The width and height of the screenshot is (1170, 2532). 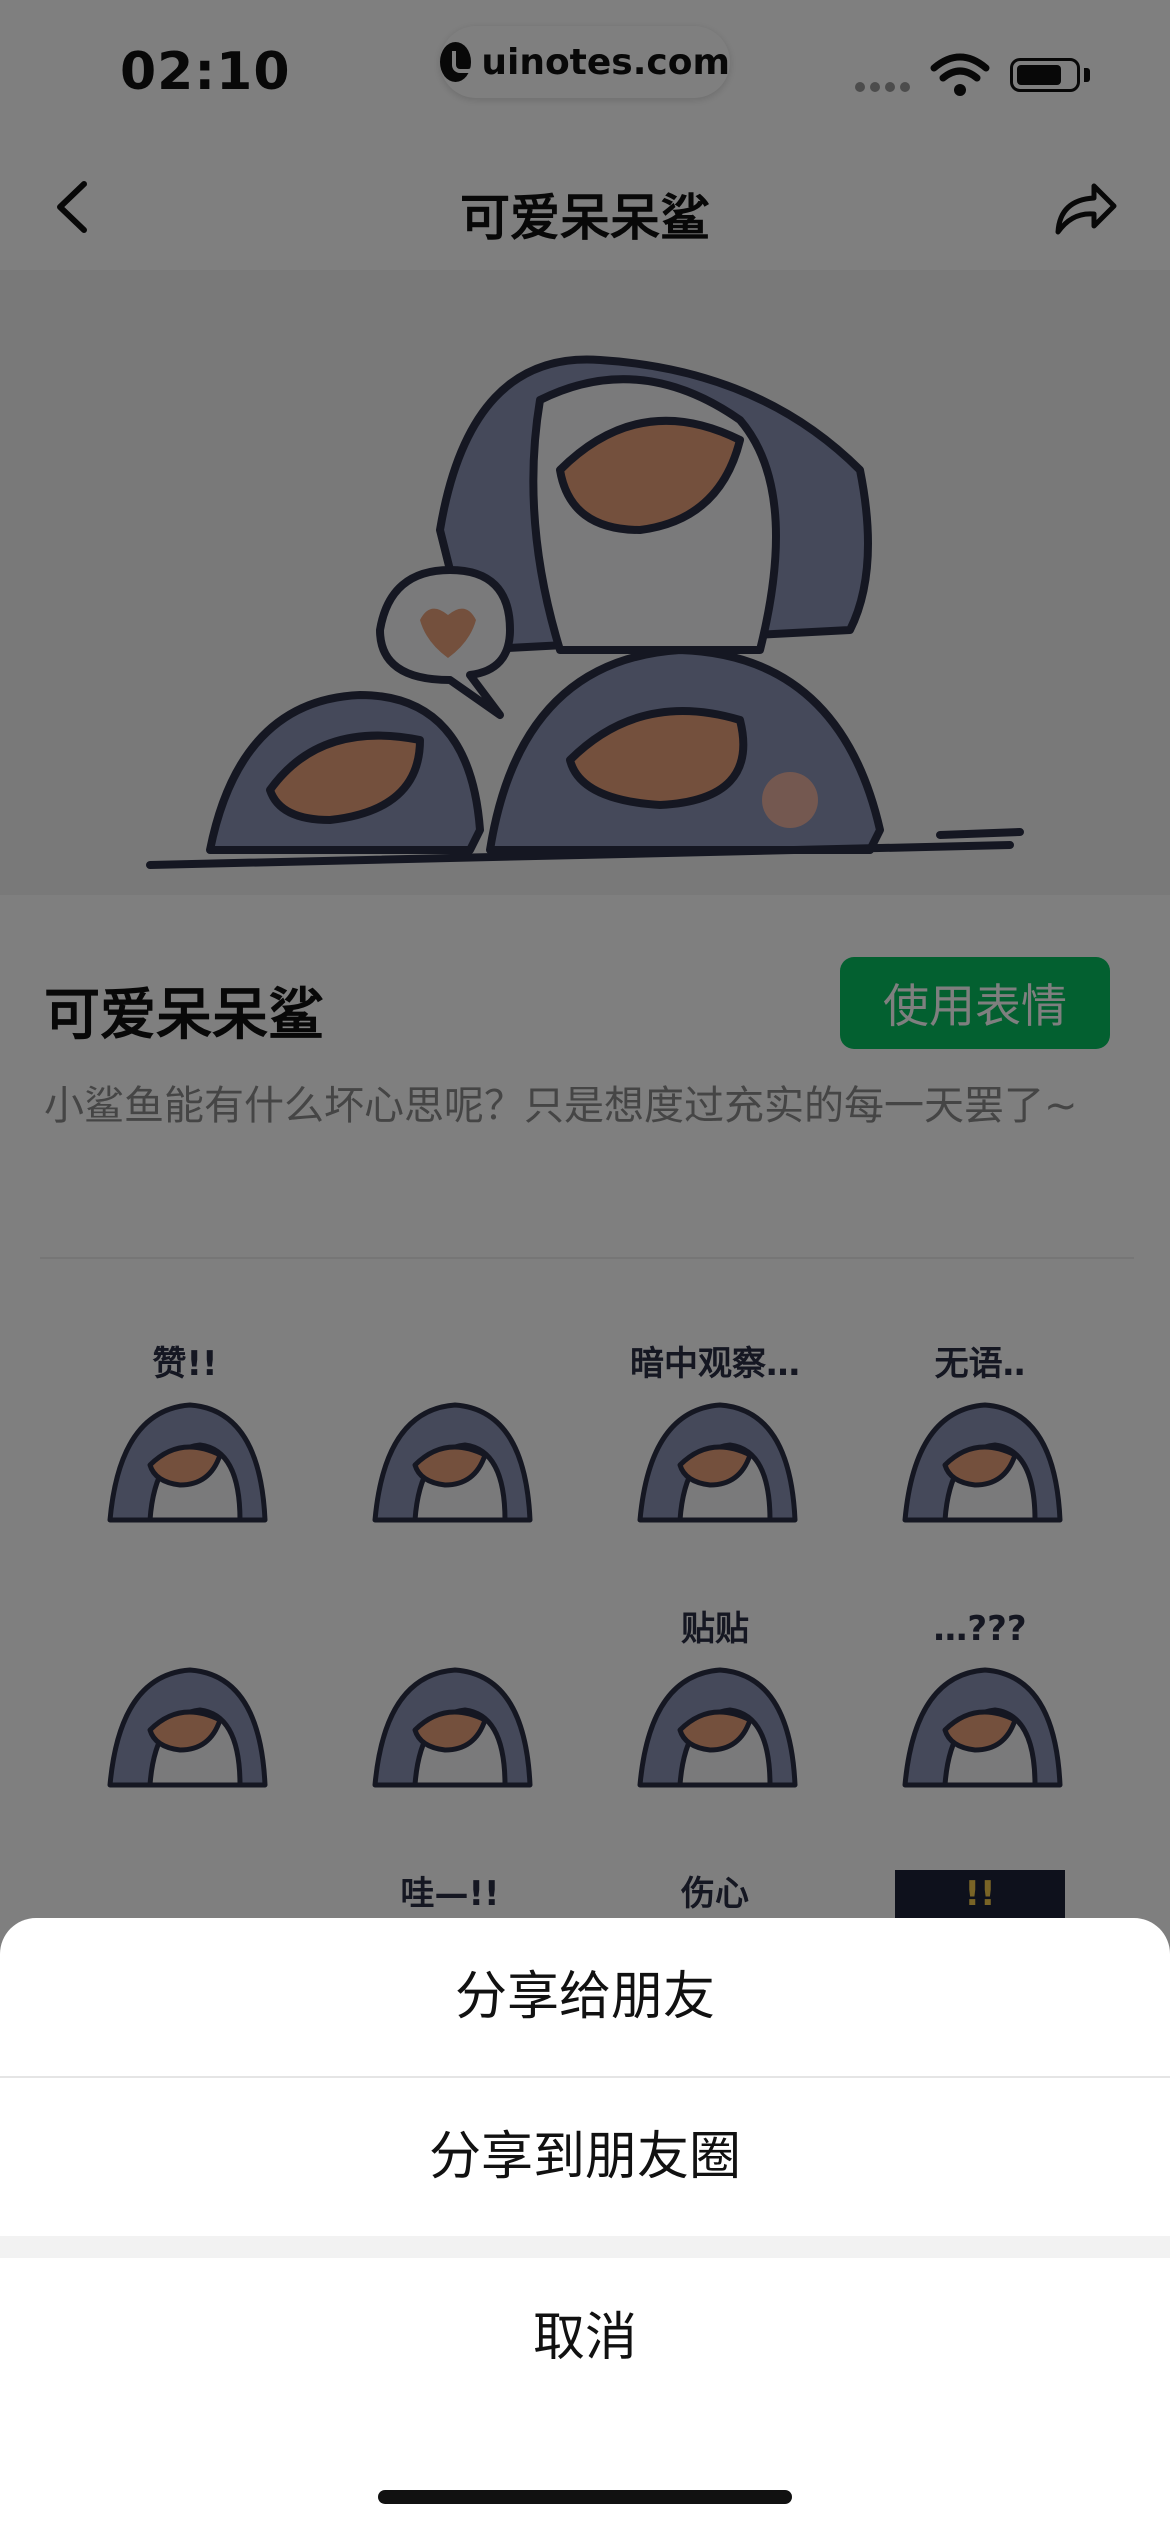 I want to click on cancel-button: 取消, so click(x=585, y=2338).